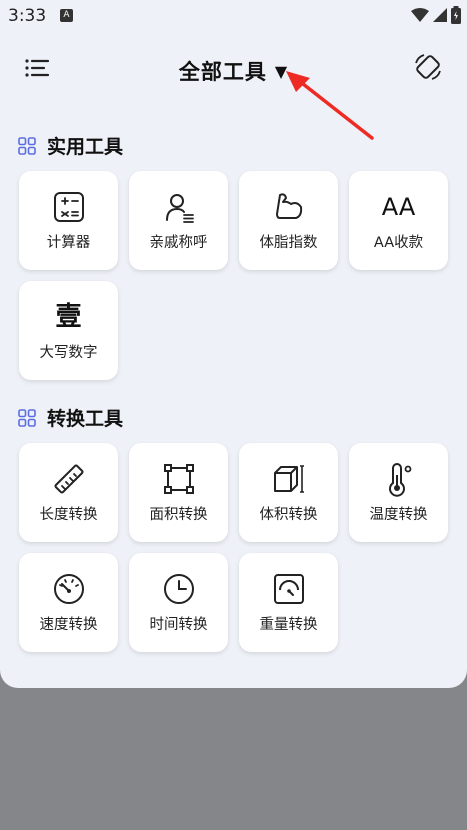 Image resolution: width=467 pixels, height=830 pixels. I want to click on tool-speed: 速度转换, so click(68, 602).